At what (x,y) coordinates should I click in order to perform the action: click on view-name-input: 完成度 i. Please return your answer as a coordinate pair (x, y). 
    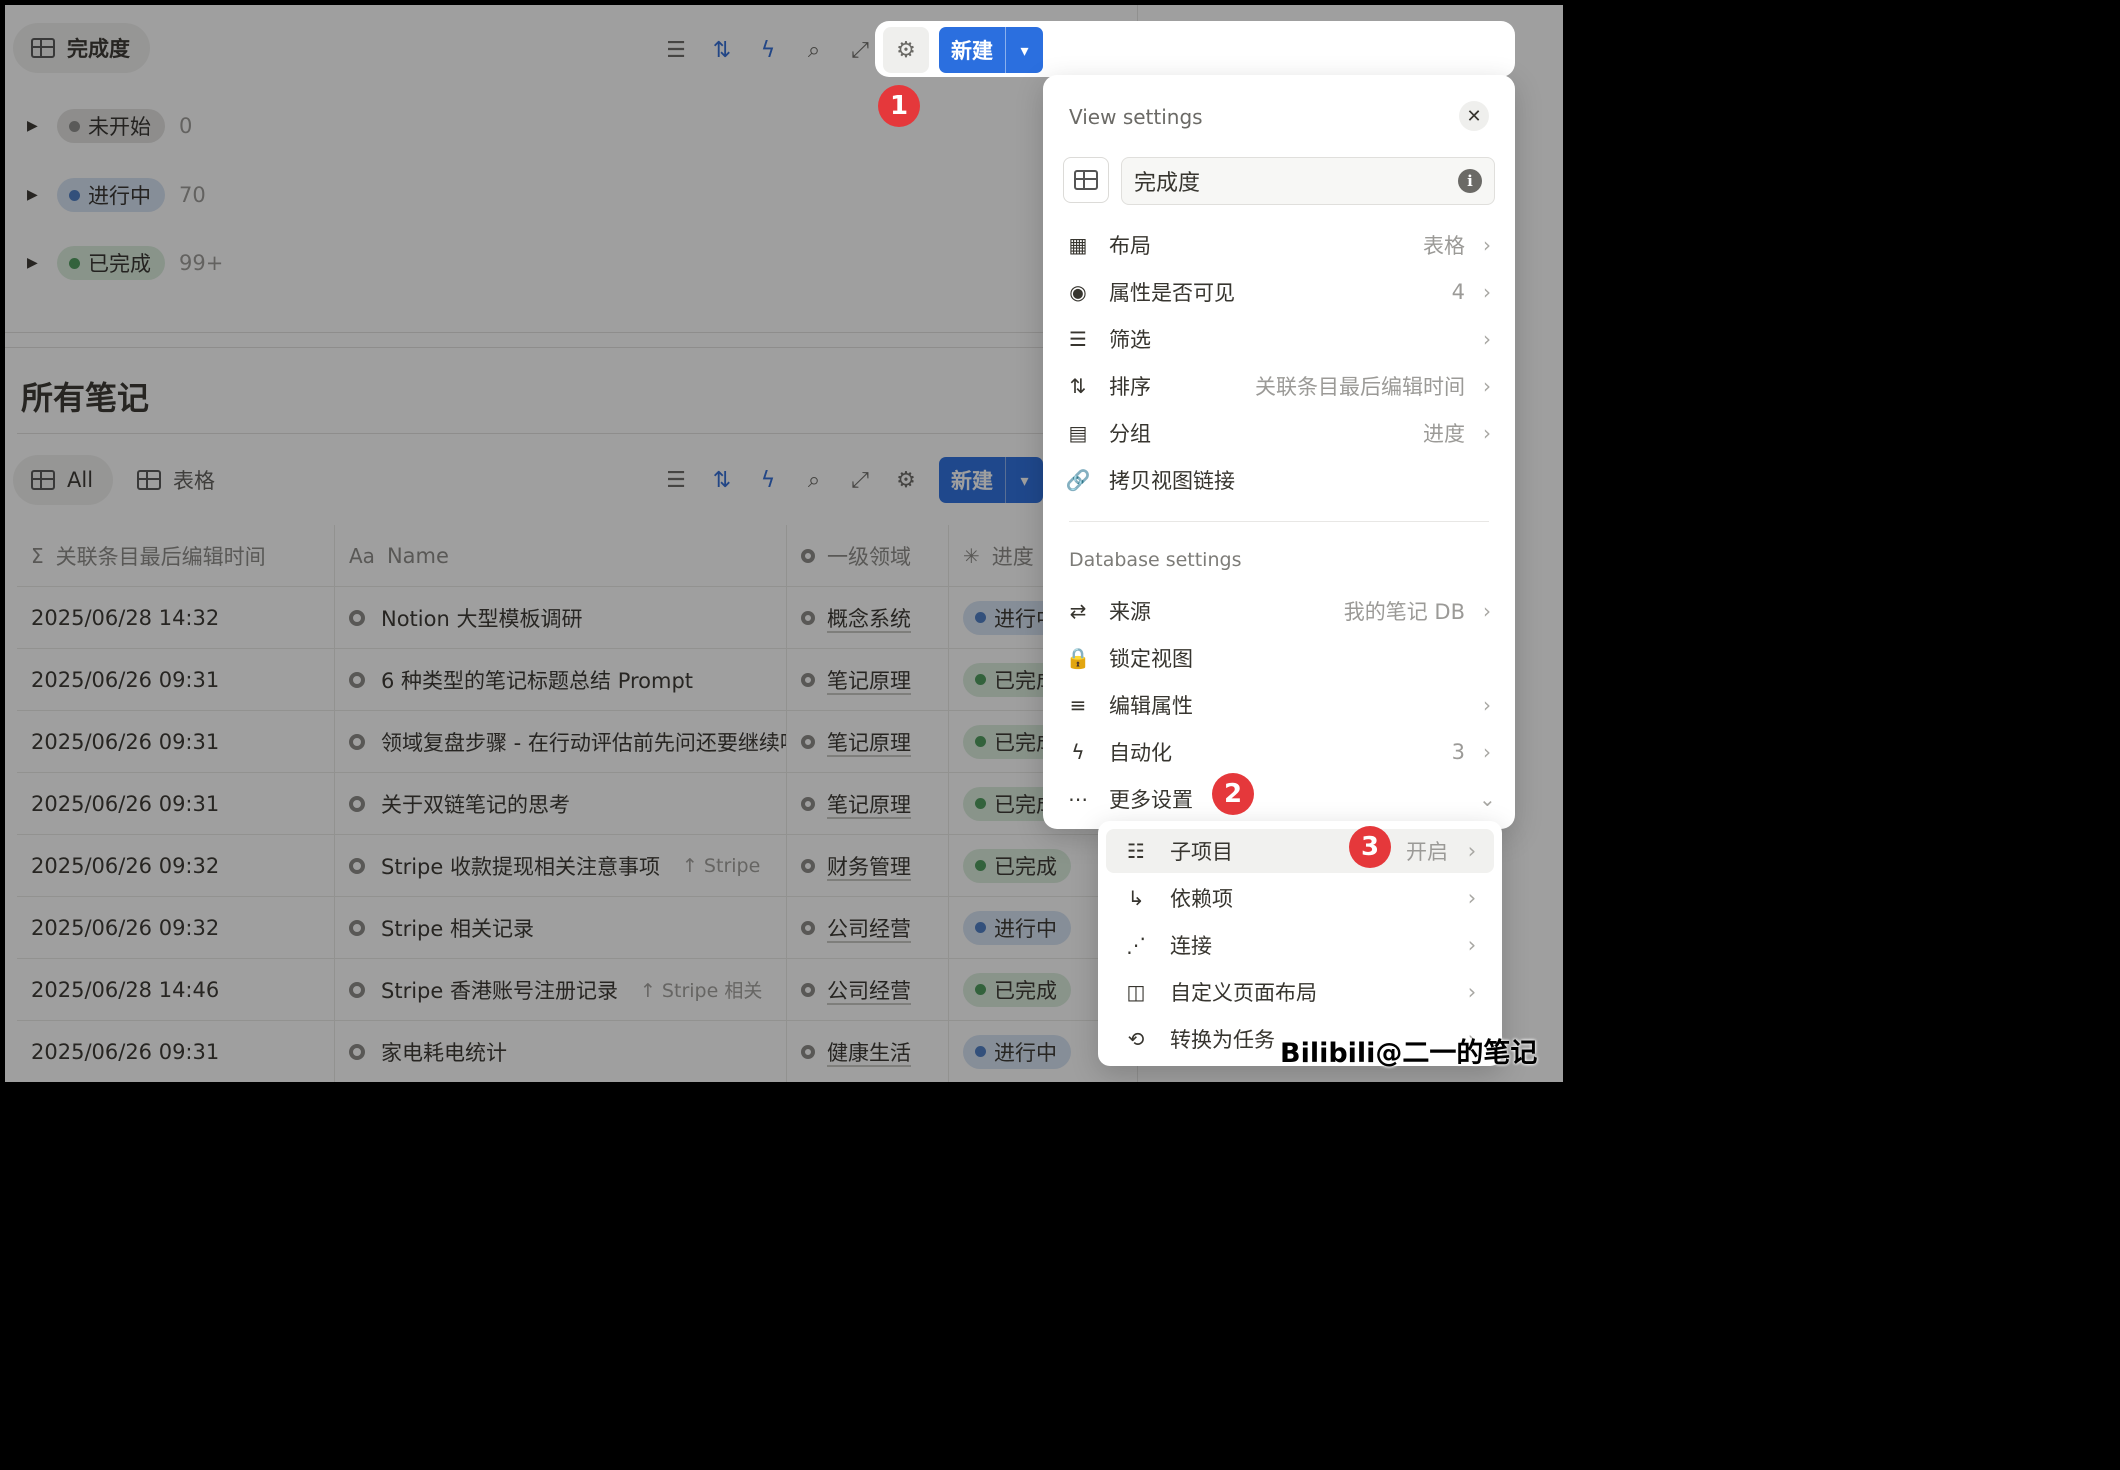
    Looking at the image, I should click on (1308, 181).